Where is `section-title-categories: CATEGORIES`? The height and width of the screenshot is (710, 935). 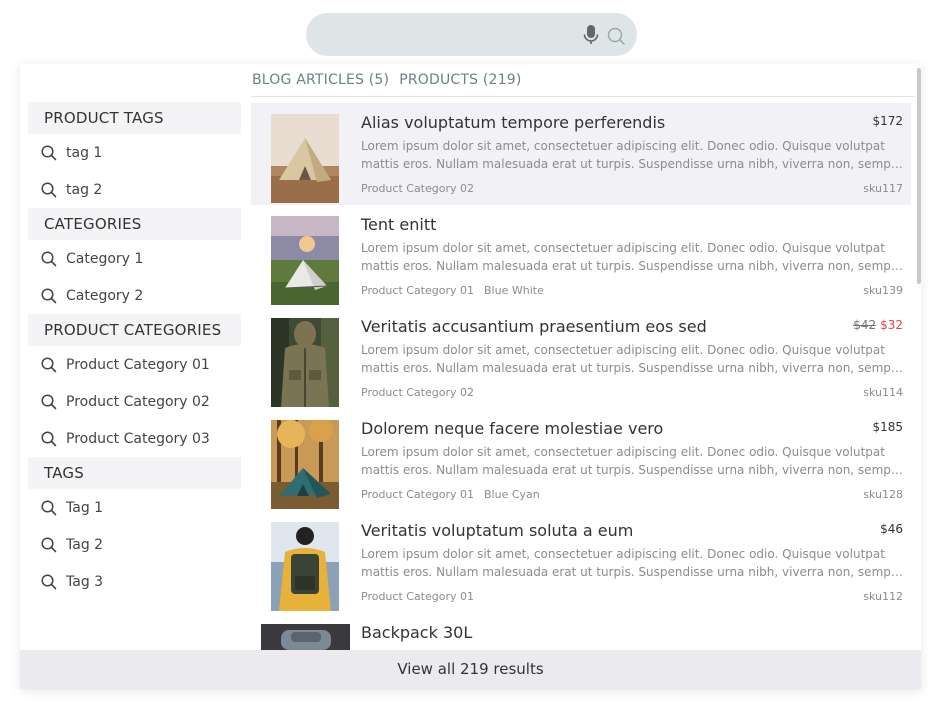 section-title-categories: CATEGORIES is located at coordinates (134, 224).